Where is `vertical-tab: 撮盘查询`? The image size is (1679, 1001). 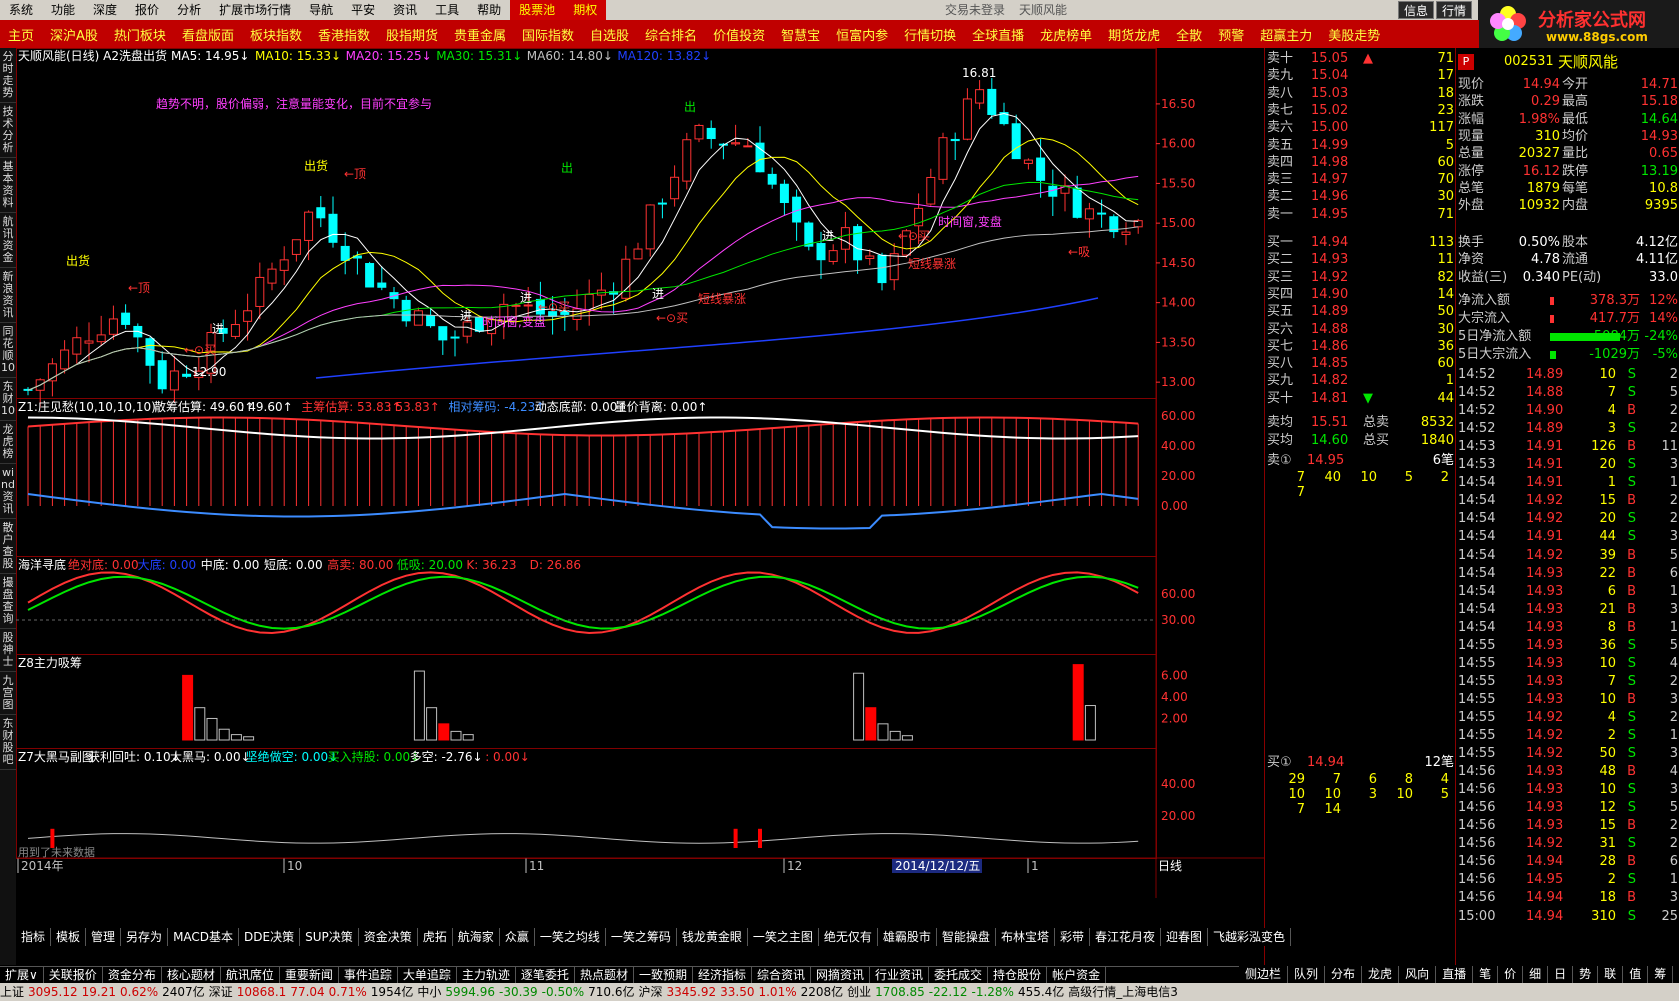 vertical-tab: 撮盘查询 is located at coordinates (8, 601).